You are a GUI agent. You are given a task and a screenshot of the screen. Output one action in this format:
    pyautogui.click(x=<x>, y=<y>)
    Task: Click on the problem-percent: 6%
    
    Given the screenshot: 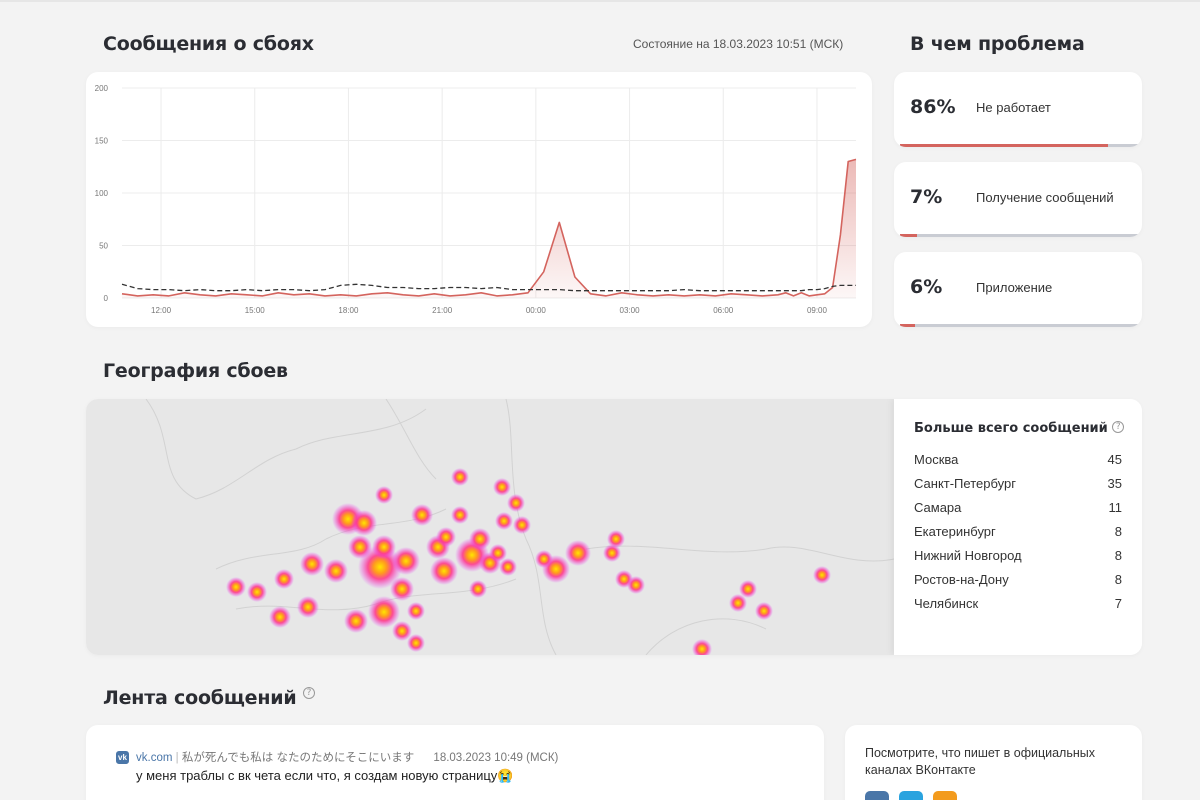 What is the action you would take?
    pyautogui.click(x=926, y=287)
    